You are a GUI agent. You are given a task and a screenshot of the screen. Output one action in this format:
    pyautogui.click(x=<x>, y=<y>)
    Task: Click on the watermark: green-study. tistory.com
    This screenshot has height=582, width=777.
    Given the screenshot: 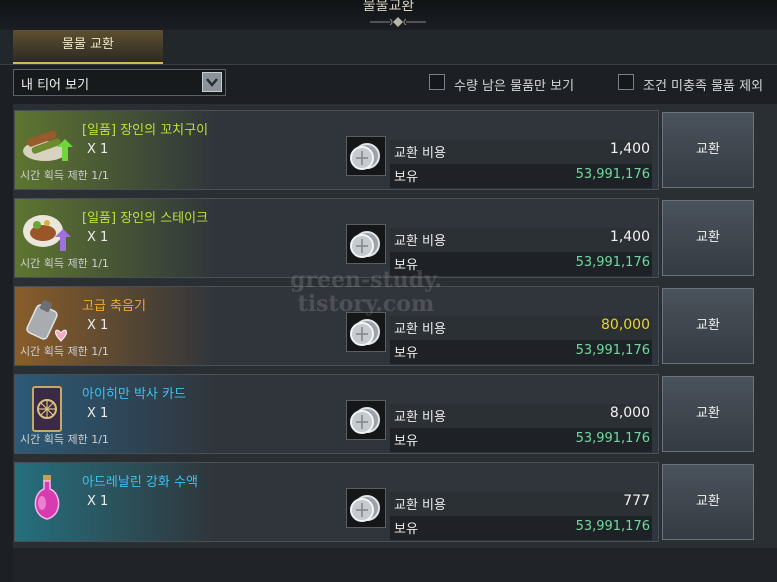 What is the action you would take?
    pyautogui.click(x=366, y=292)
    